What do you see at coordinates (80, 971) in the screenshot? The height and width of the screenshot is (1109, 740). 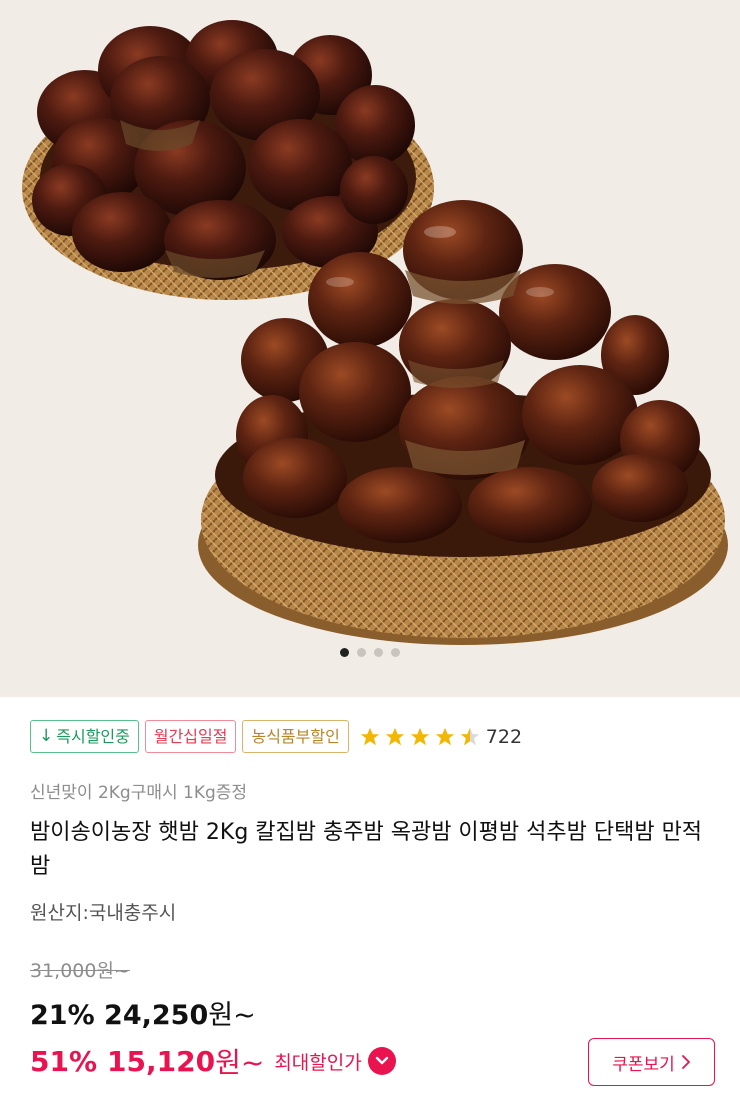 I see `original-price: 31,000원~` at bounding box center [80, 971].